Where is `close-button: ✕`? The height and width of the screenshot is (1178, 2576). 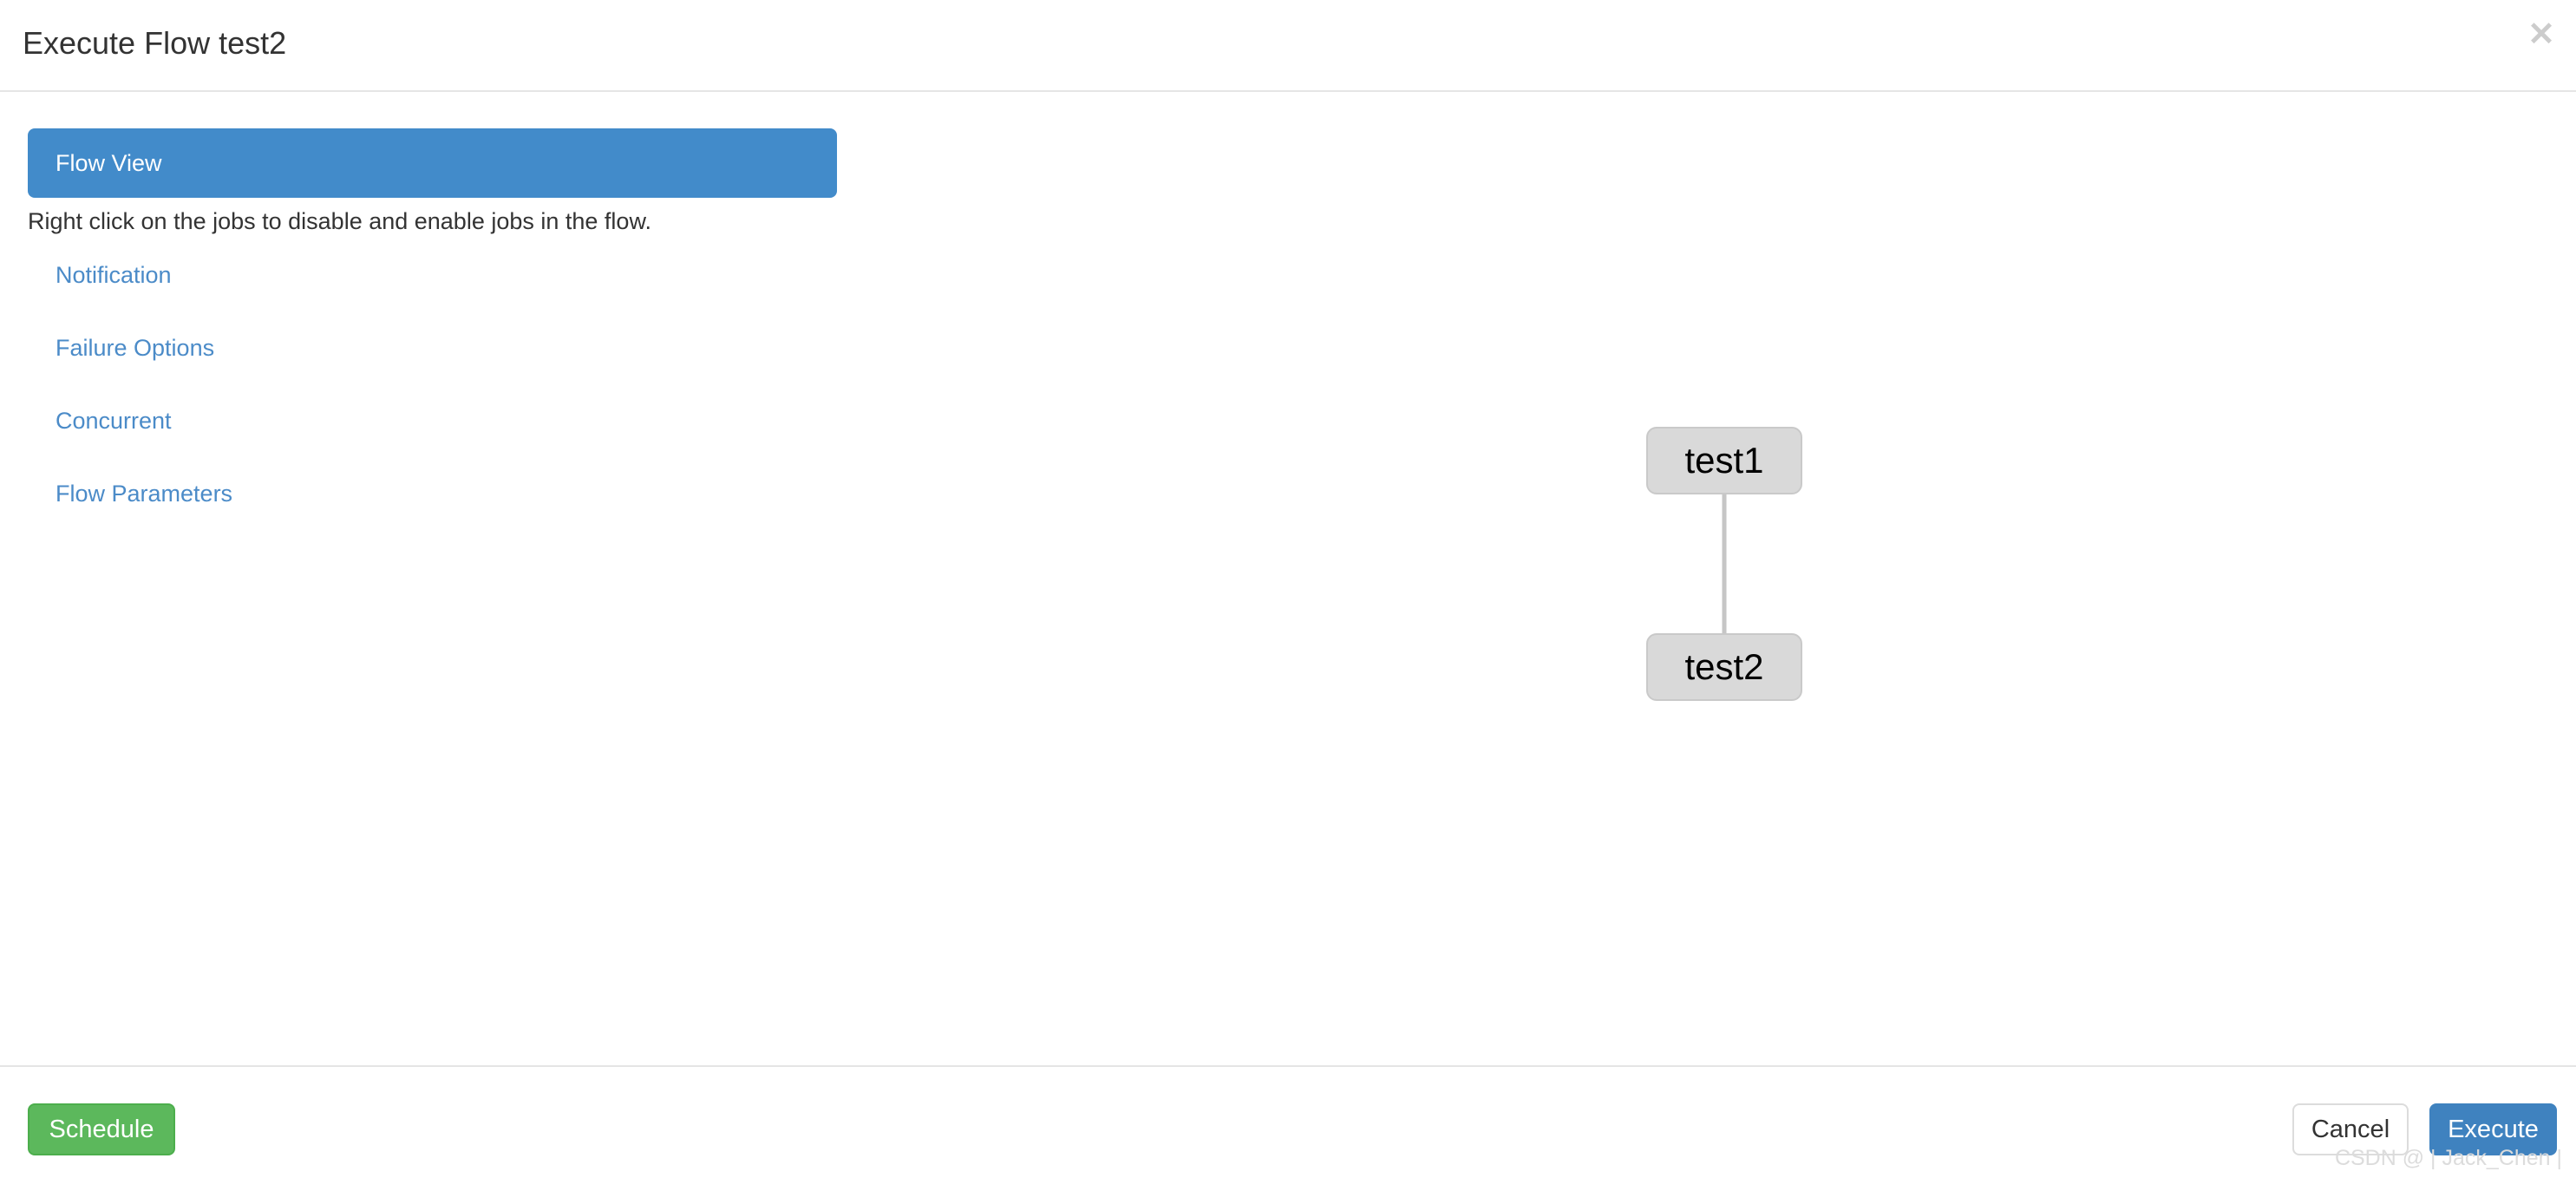
close-button: ✕ is located at coordinates (2541, 35).